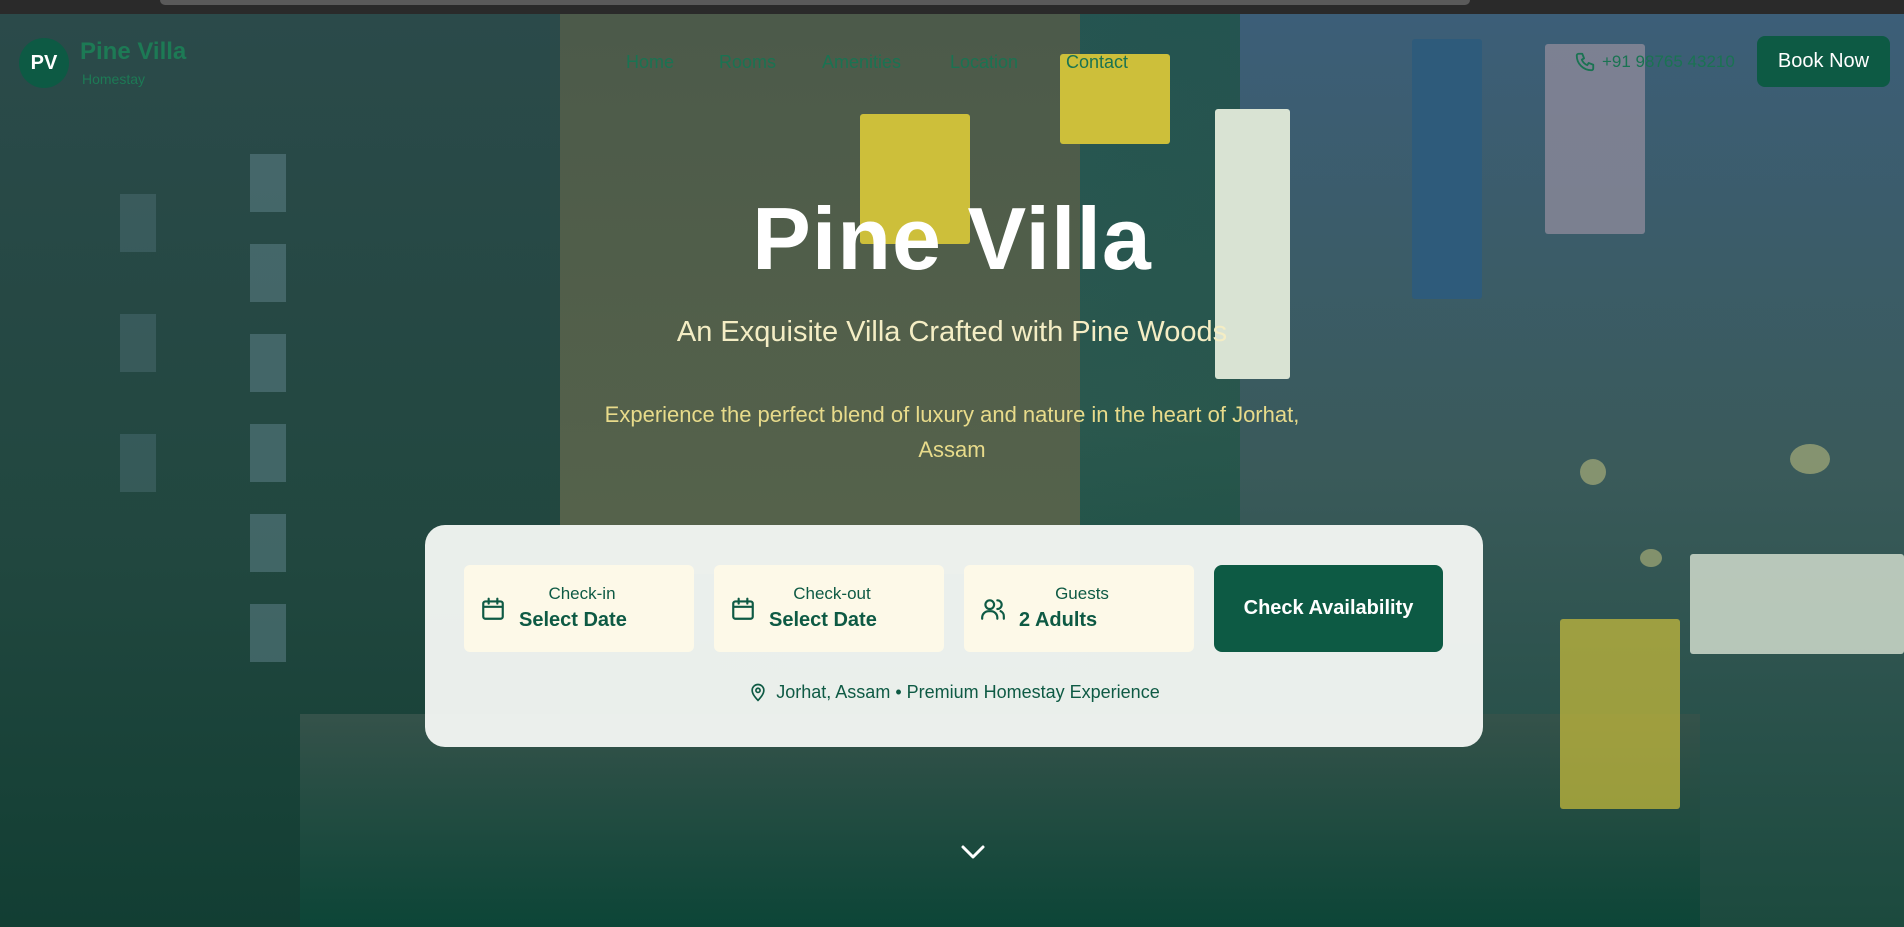 The image size is (1904, 927). What do you see at coordinates (1079, 608) in the screenshot?
I see `guests-field: Guests 2 Adults` at bounding box center [1079, 608].